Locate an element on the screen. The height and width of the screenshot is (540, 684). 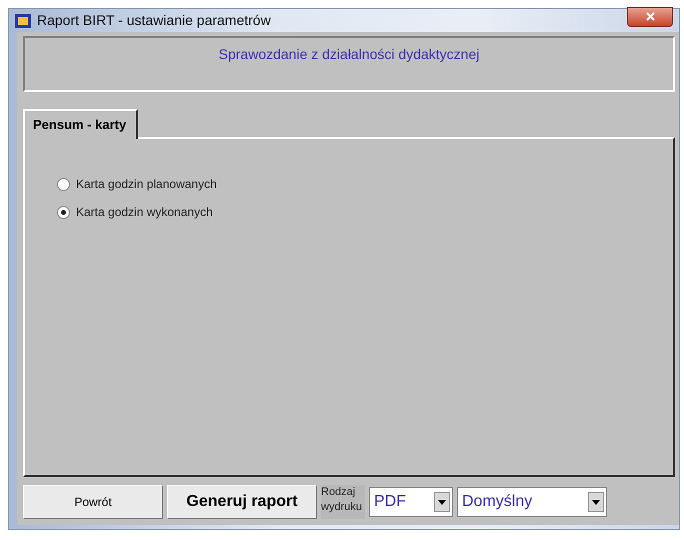
back-button: Powrót is located at coordinates (93, 502).